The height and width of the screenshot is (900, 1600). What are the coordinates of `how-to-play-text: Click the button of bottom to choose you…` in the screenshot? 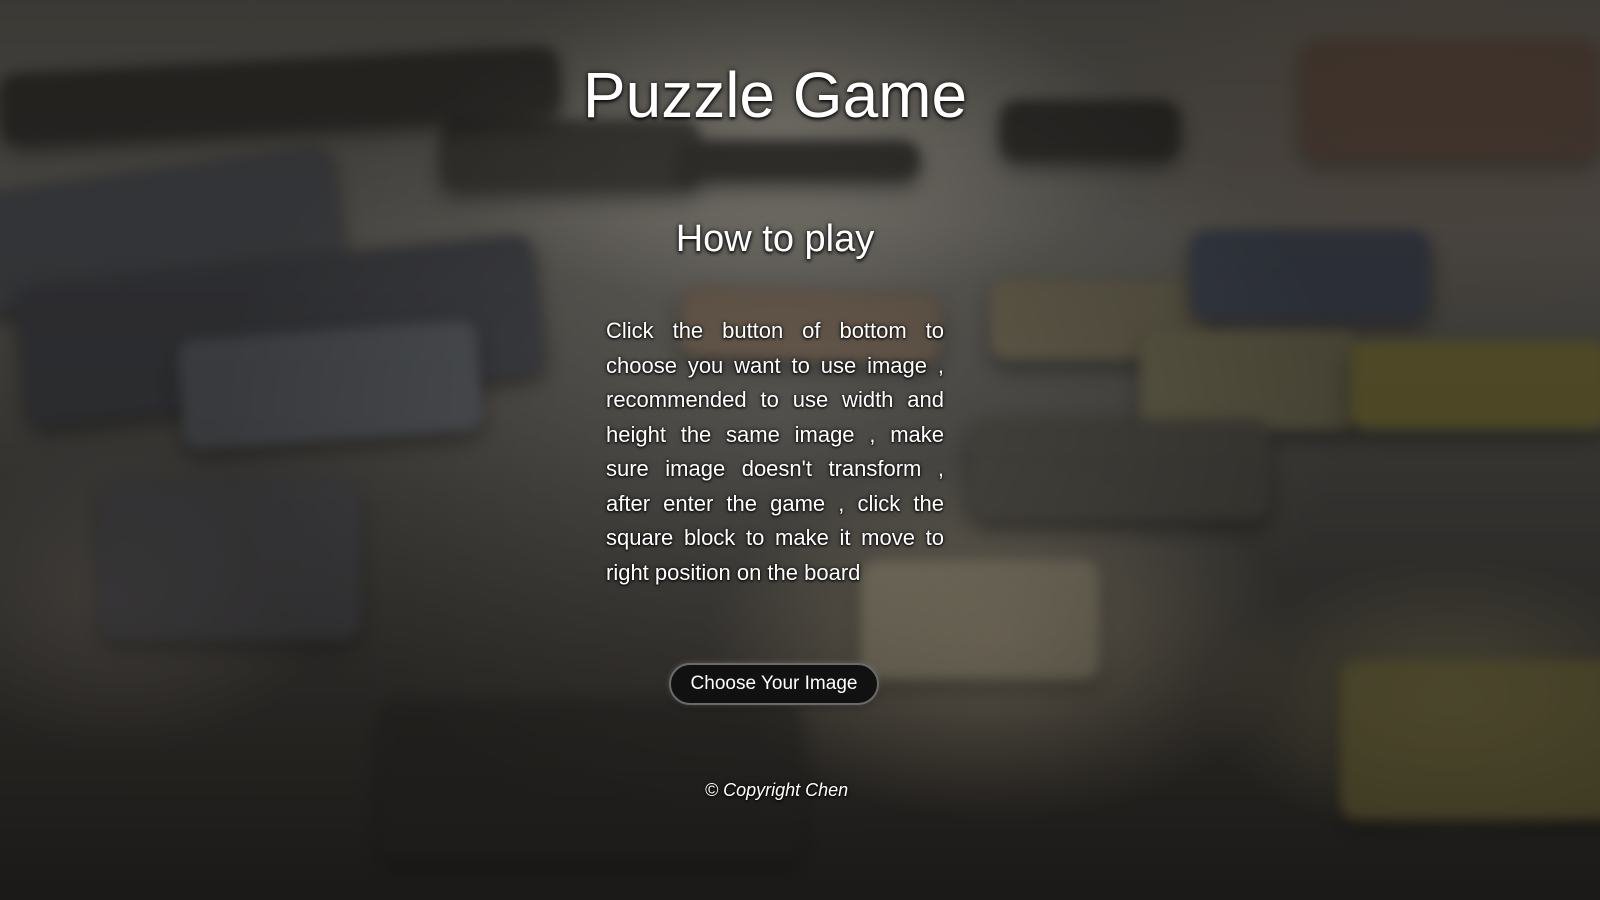 It's located at (775, 451).